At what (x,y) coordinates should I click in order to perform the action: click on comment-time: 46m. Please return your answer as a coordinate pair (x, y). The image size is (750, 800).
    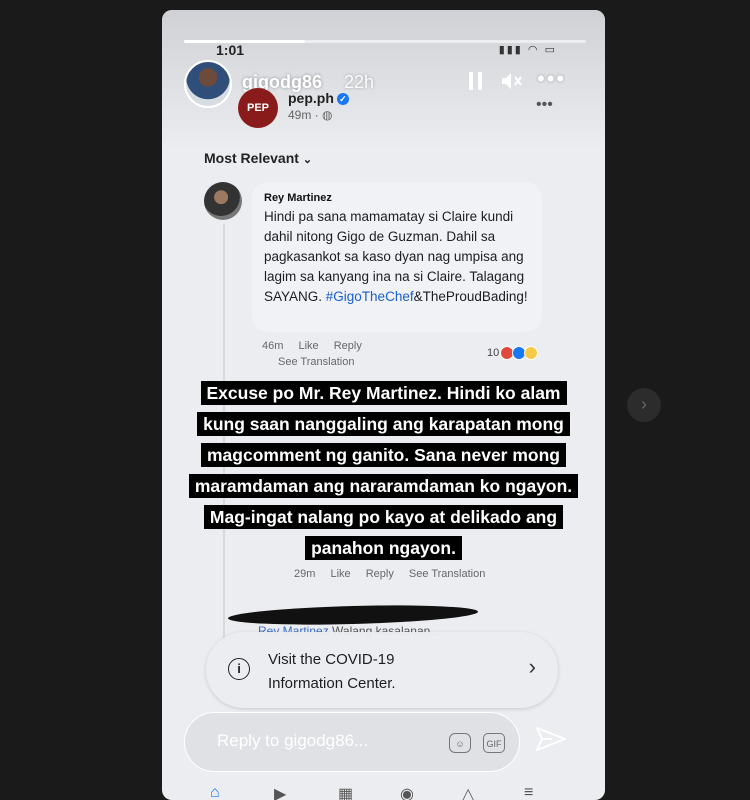
    Looking at the image, I should click on (273, 346).